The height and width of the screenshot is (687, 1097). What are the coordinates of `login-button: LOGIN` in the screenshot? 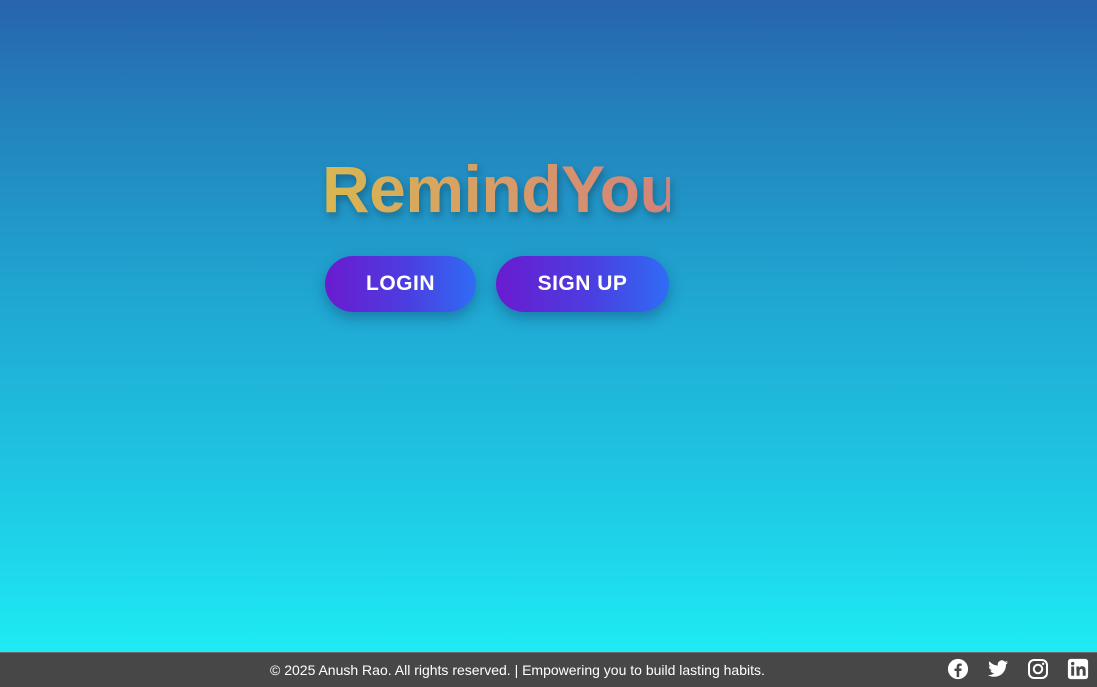 It's located at (400, 284).